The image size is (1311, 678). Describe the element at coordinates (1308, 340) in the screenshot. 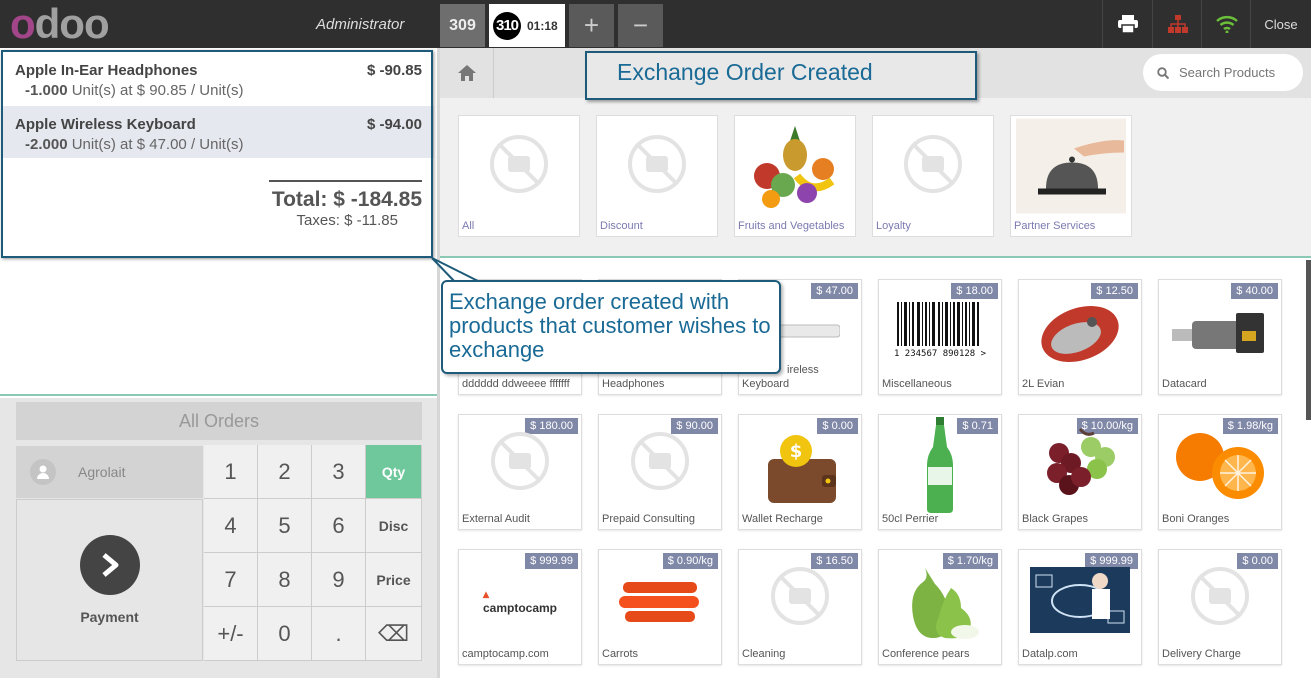

I see `scrollbar` at that location.